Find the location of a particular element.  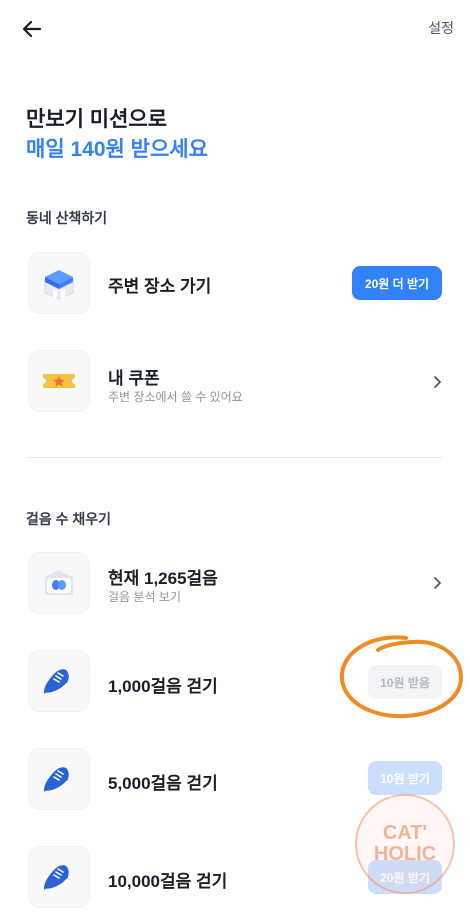

steps-analysis-icon is located at coordinates (59, 582).